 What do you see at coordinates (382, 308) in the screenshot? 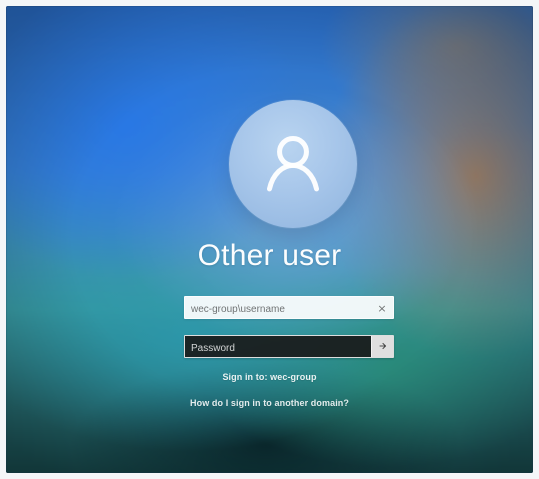
I see `close-icon: ×` at bounding box center [382, 308].